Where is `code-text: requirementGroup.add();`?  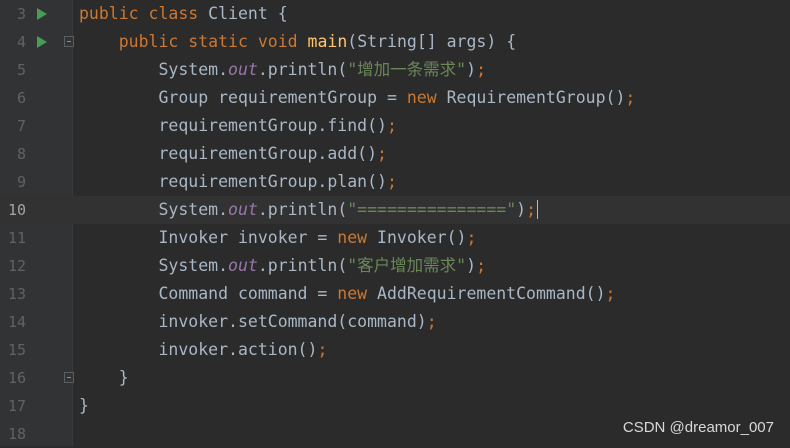 code-text: requirementGroup.add(); is located at coordinates (233, 154).